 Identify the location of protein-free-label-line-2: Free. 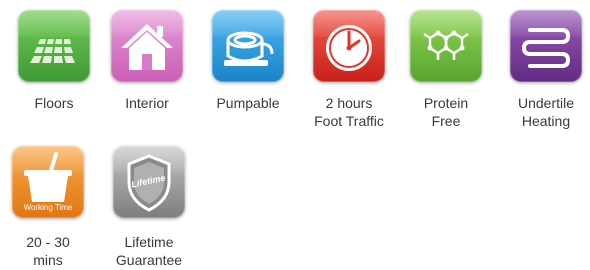
(446, 121).